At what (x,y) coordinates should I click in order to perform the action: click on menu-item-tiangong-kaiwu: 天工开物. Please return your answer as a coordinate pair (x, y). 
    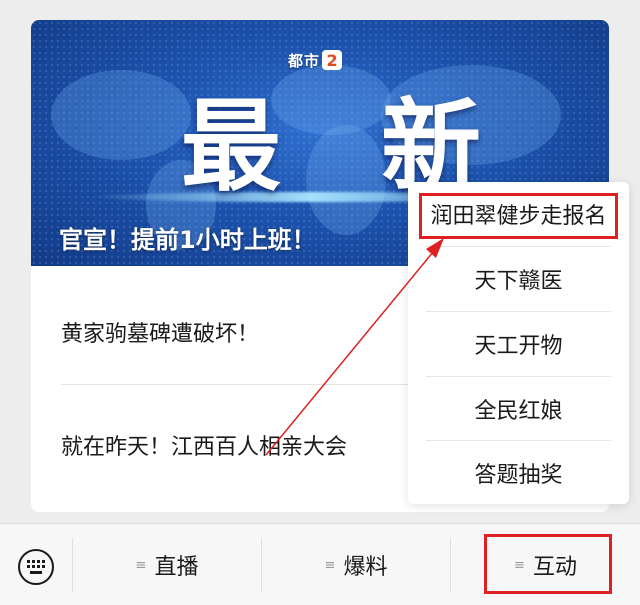
    Looking at the image, I should click on (518, 344).